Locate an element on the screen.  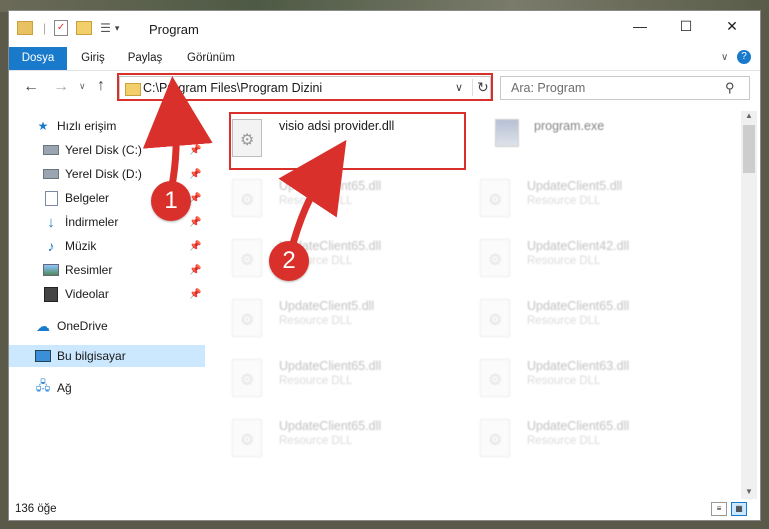
step-two-badge: 2 is located at coordinates (289, 261).